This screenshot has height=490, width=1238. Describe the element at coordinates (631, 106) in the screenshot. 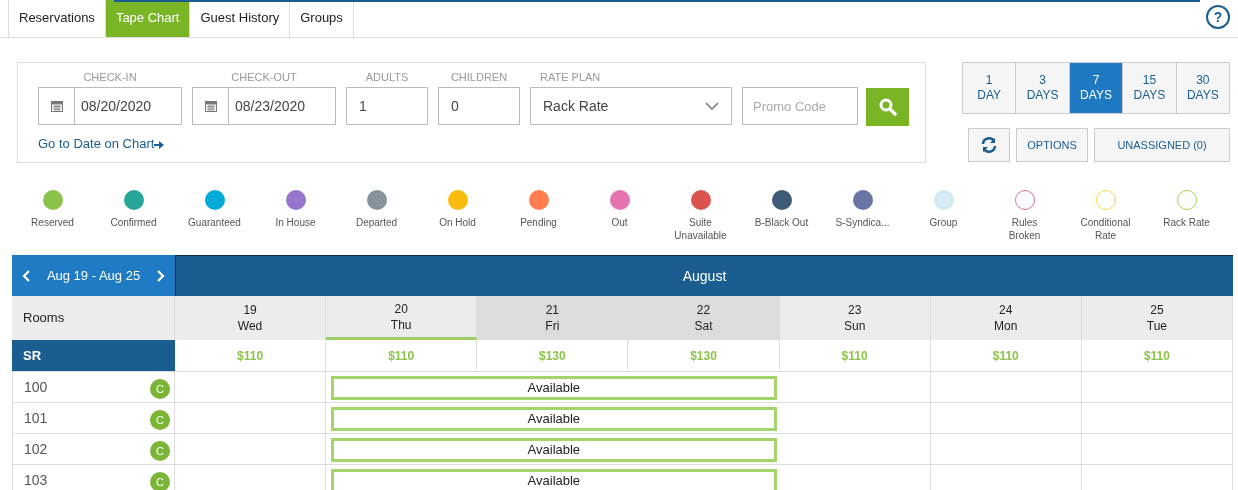

I see `rate-plan-select: Rack Rate` at that location.